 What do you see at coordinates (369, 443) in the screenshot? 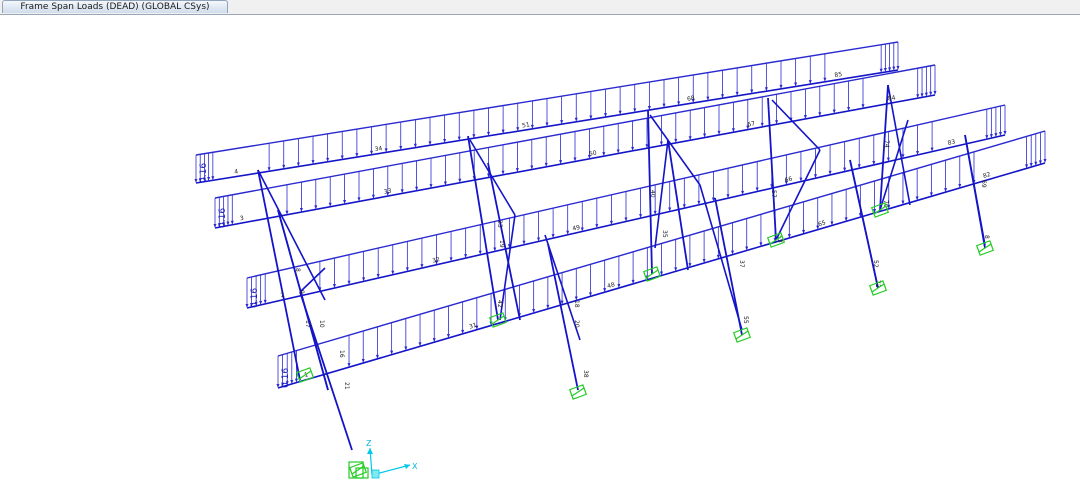
I see `axis-z-label: Z` at bounding box center [369, 443].